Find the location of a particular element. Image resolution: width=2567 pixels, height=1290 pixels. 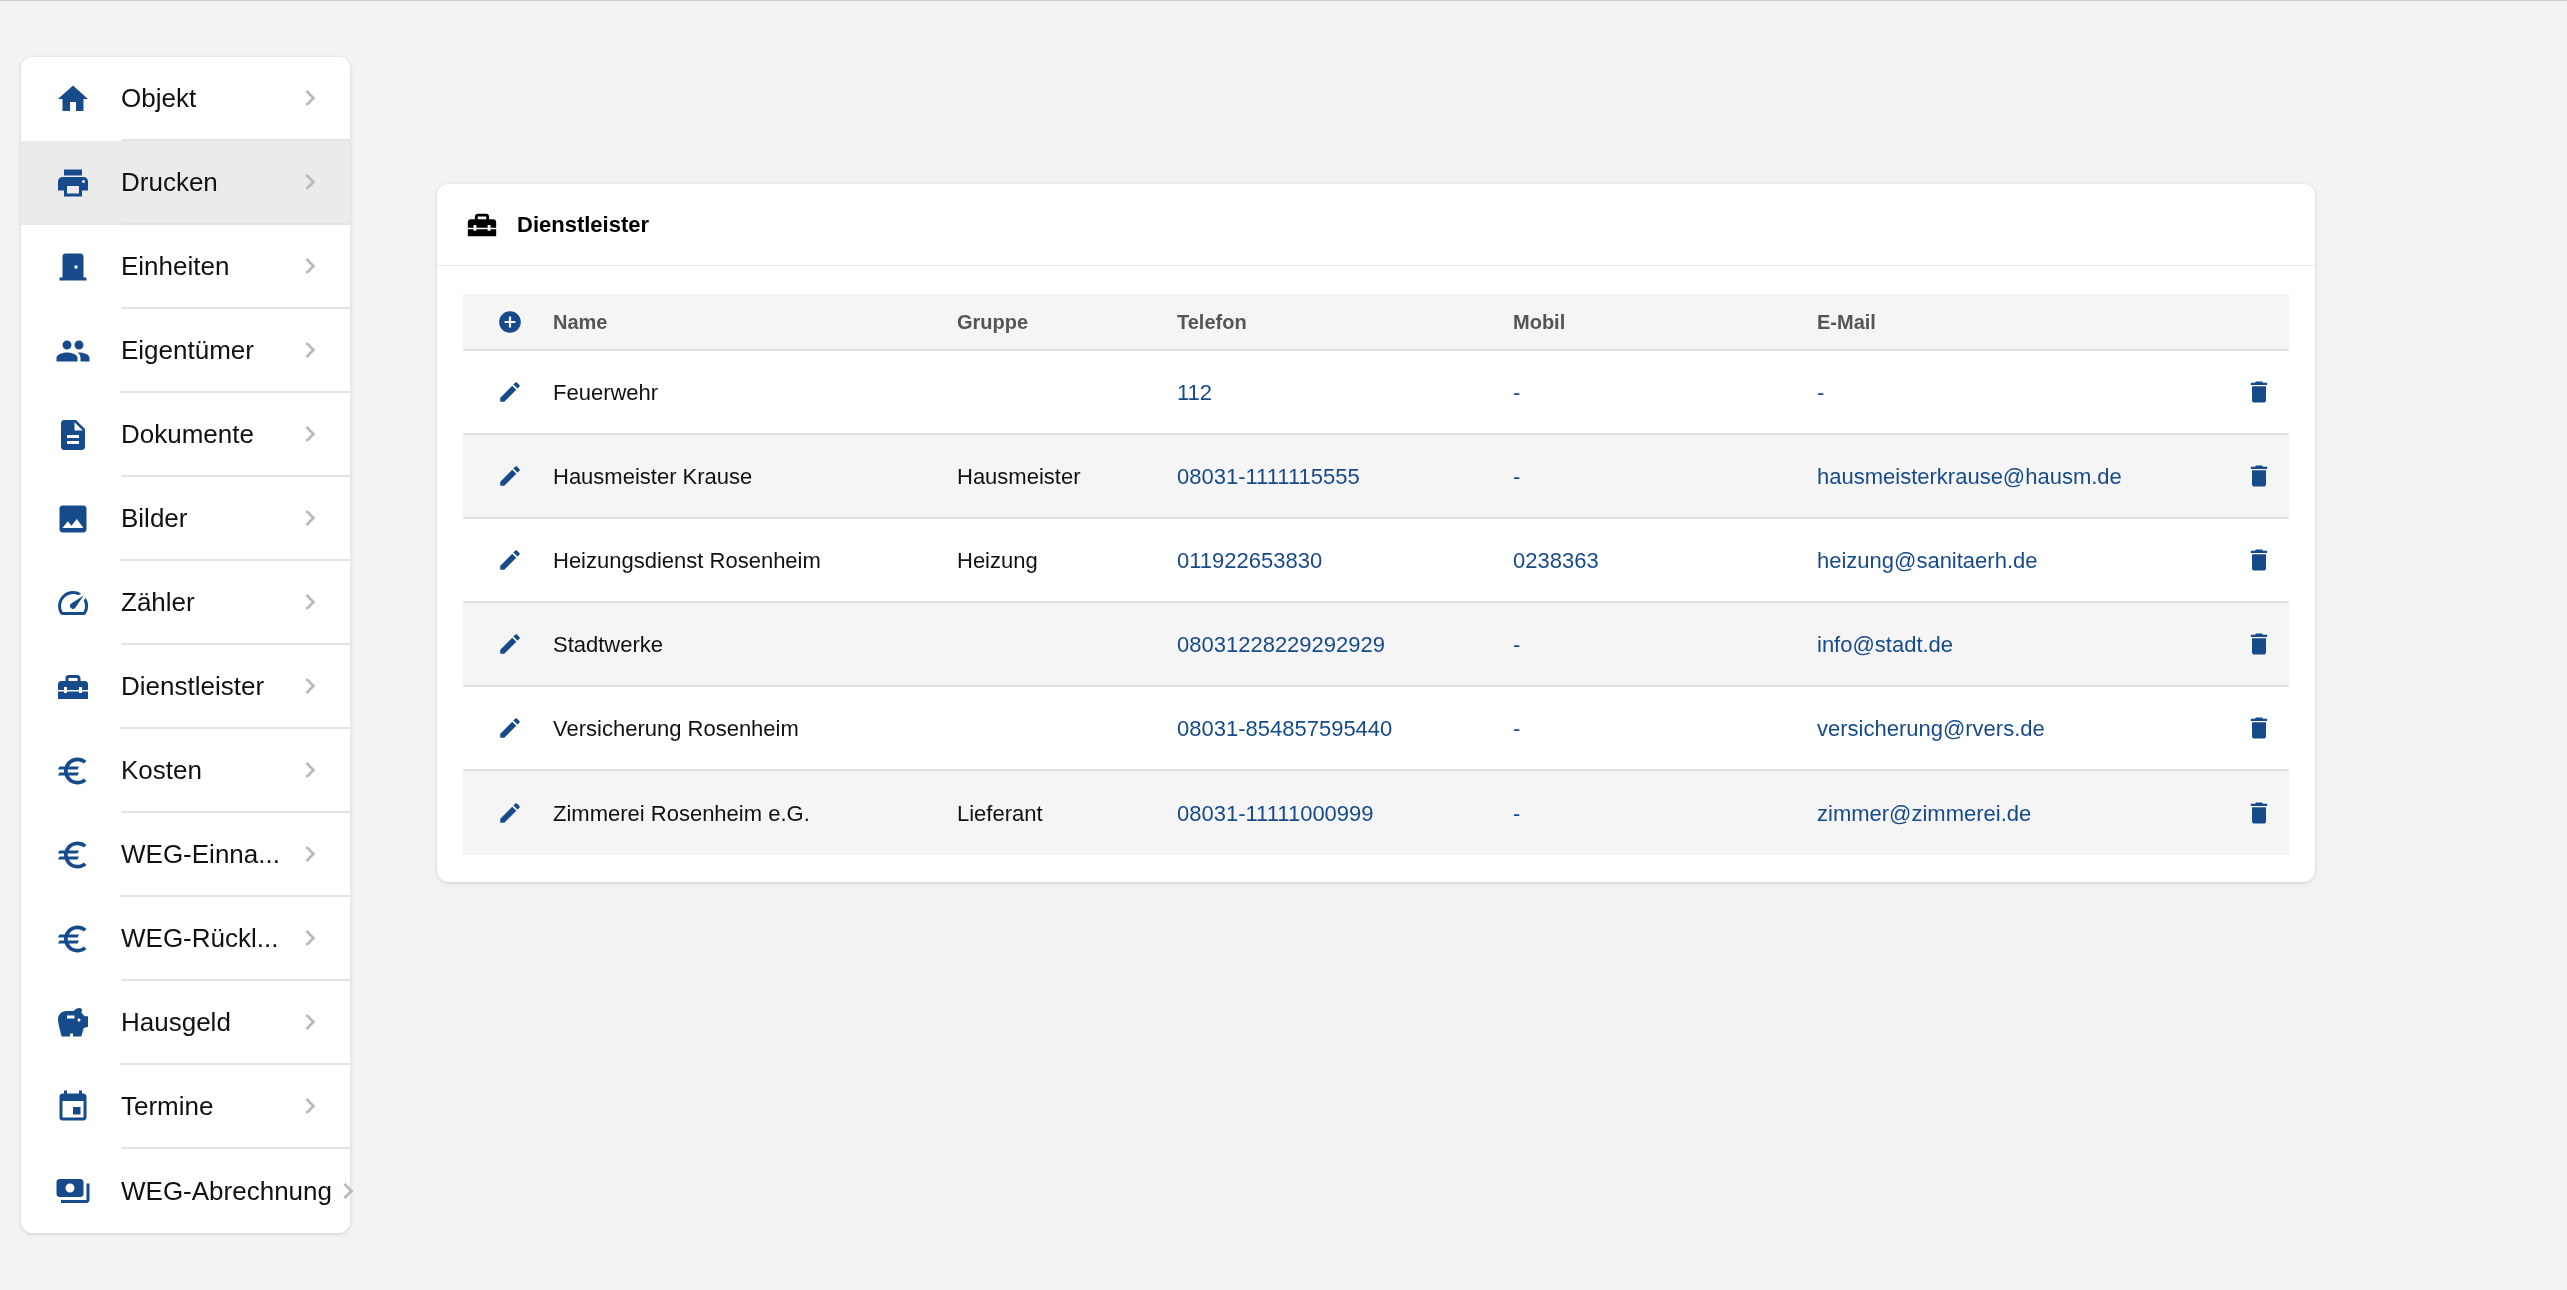

phone-link: 011922653830 is located at coordinates (1250, 560).